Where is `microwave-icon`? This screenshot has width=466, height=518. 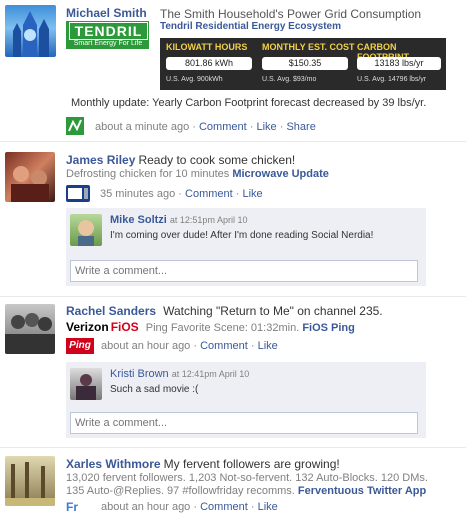 microwave-icon is located at coordinates (78, 193).